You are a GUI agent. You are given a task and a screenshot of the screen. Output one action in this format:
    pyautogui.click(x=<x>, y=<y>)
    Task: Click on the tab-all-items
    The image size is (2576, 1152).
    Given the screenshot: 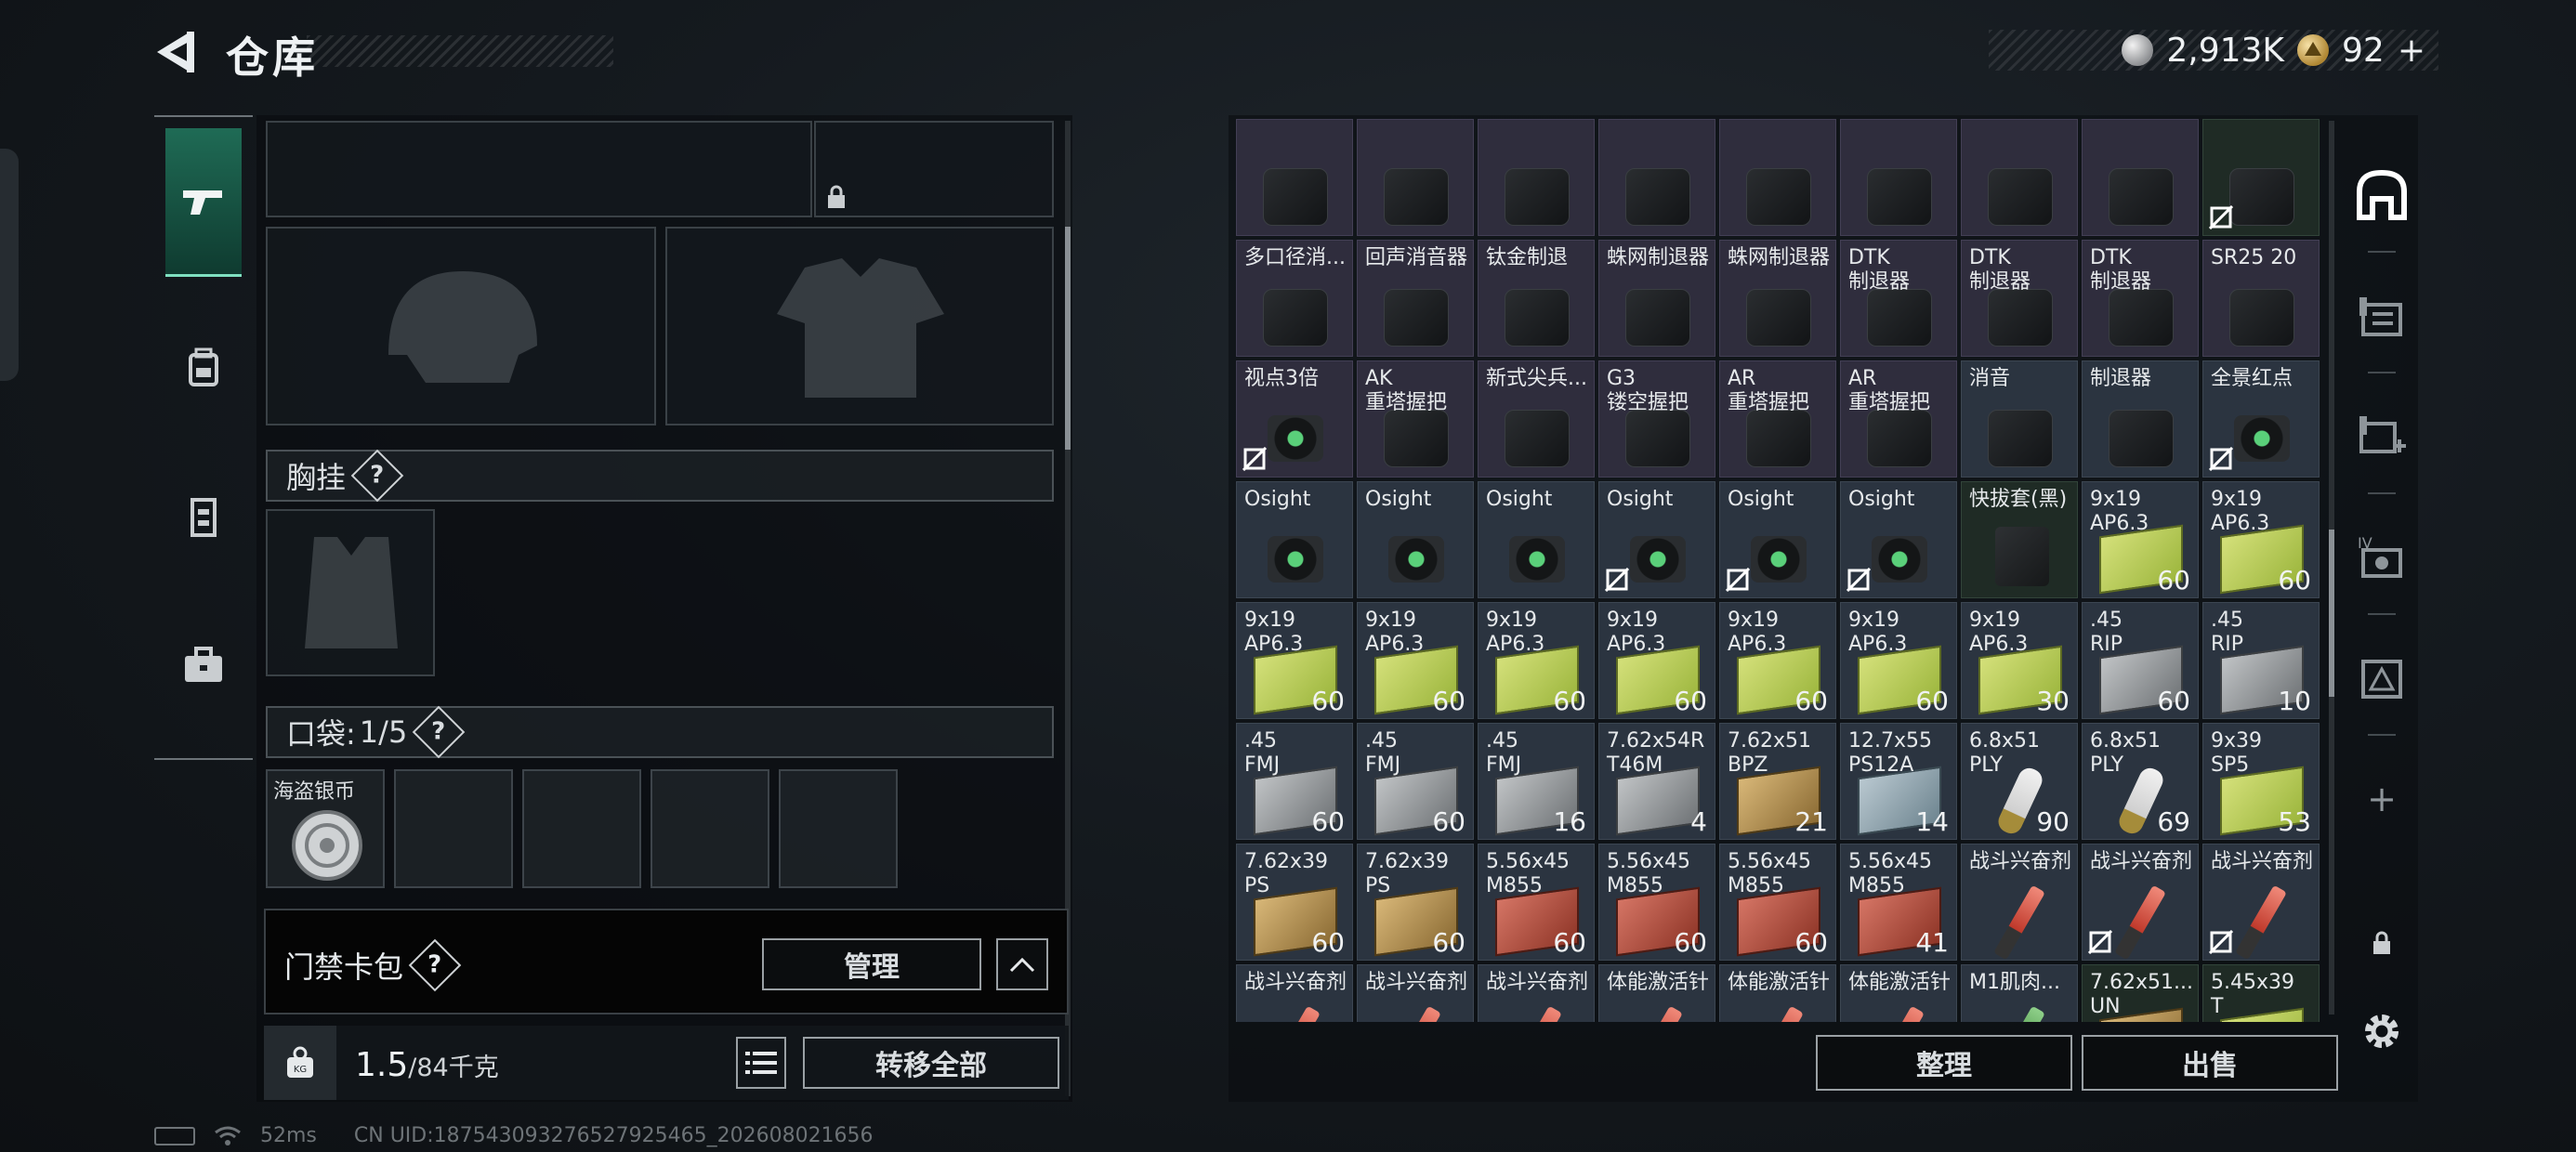 What is the action you would take?
    pyautogui.click(x=2382, y=195)
    